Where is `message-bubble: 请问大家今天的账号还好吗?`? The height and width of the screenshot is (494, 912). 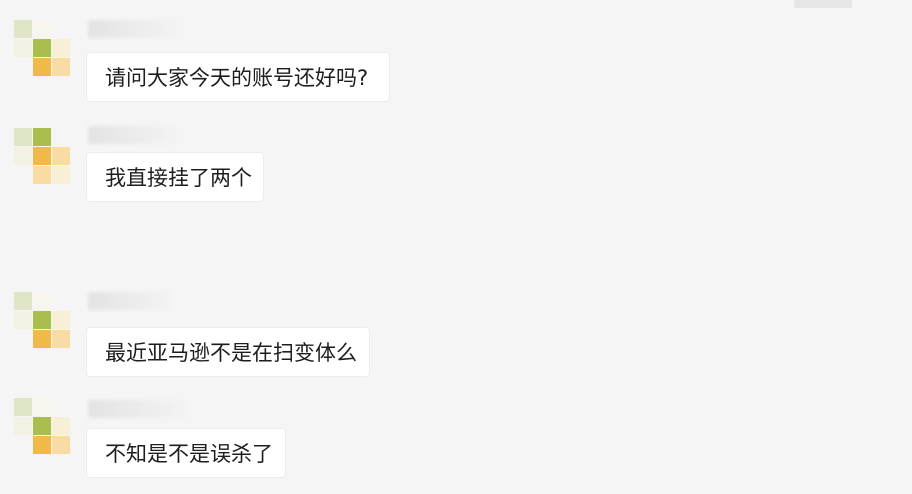
message-bubble: 请问大家今天的账号还好吗? is located at coordinates (238, 77).